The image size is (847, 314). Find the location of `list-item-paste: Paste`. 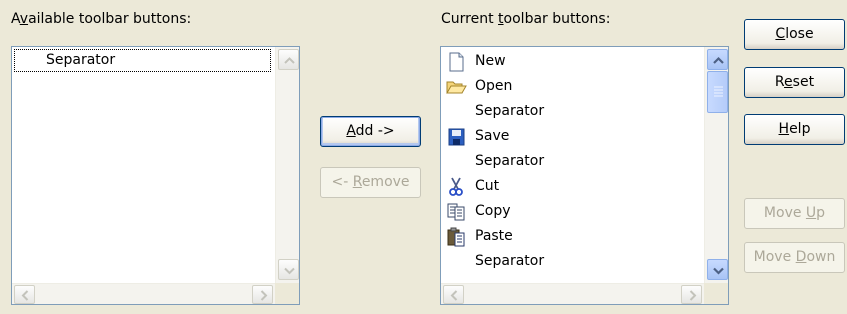

list-item-paste: Paste is located at coordinates (572, 236).